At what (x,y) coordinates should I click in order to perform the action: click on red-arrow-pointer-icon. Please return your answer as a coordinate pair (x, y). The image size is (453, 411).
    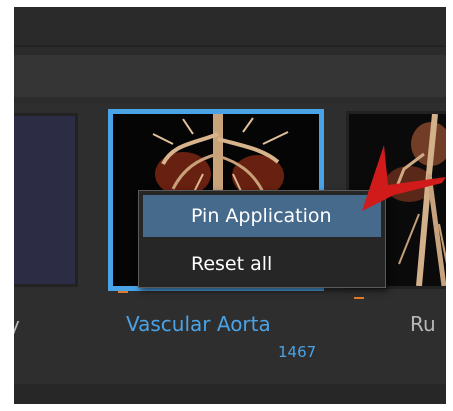
    Looking at the image, I should click on (404, 178).